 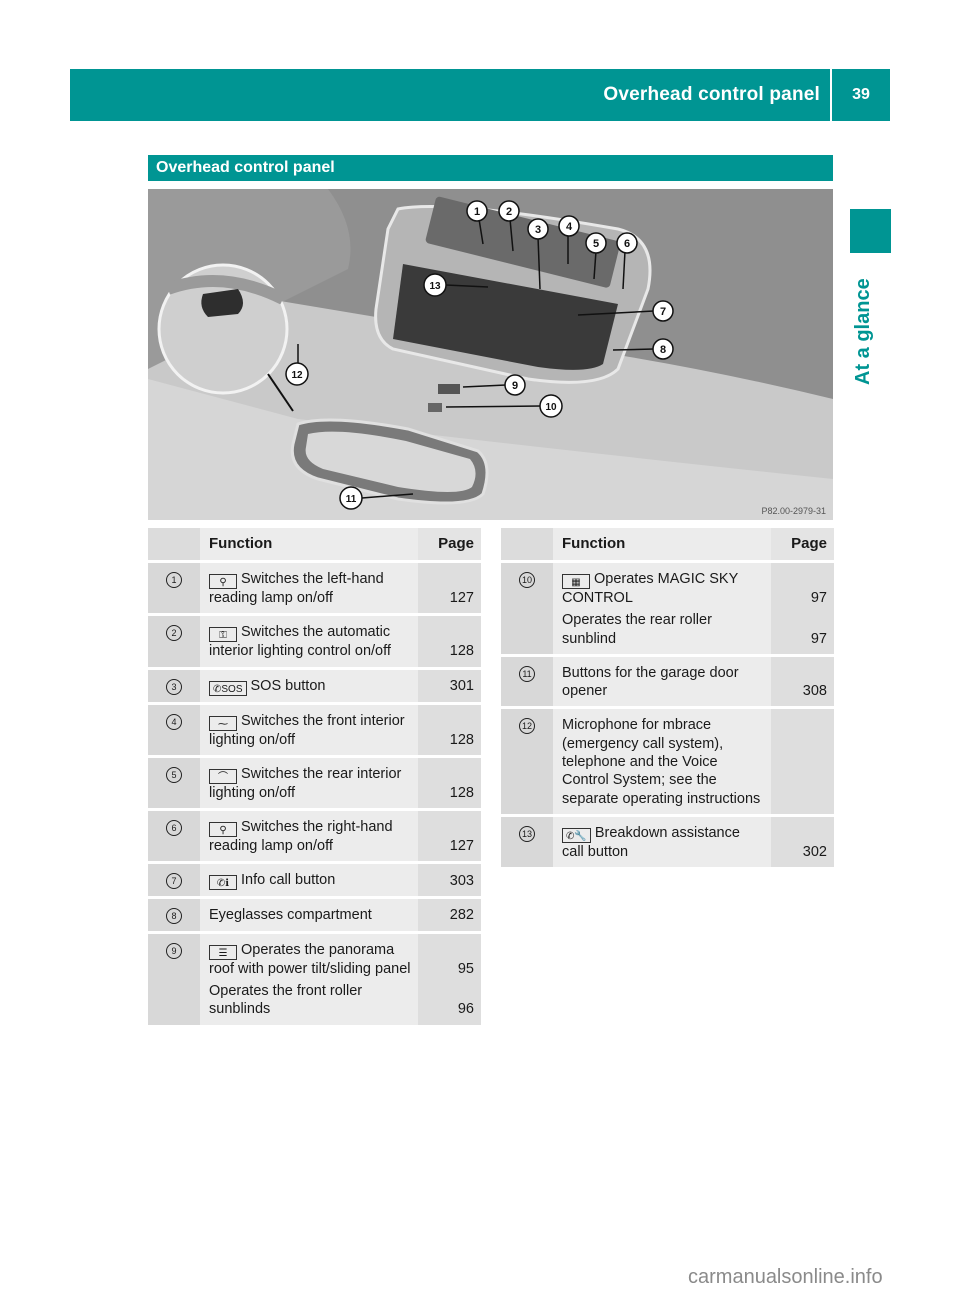 I want to click on item-number: 7, so click(x=174, y=882).